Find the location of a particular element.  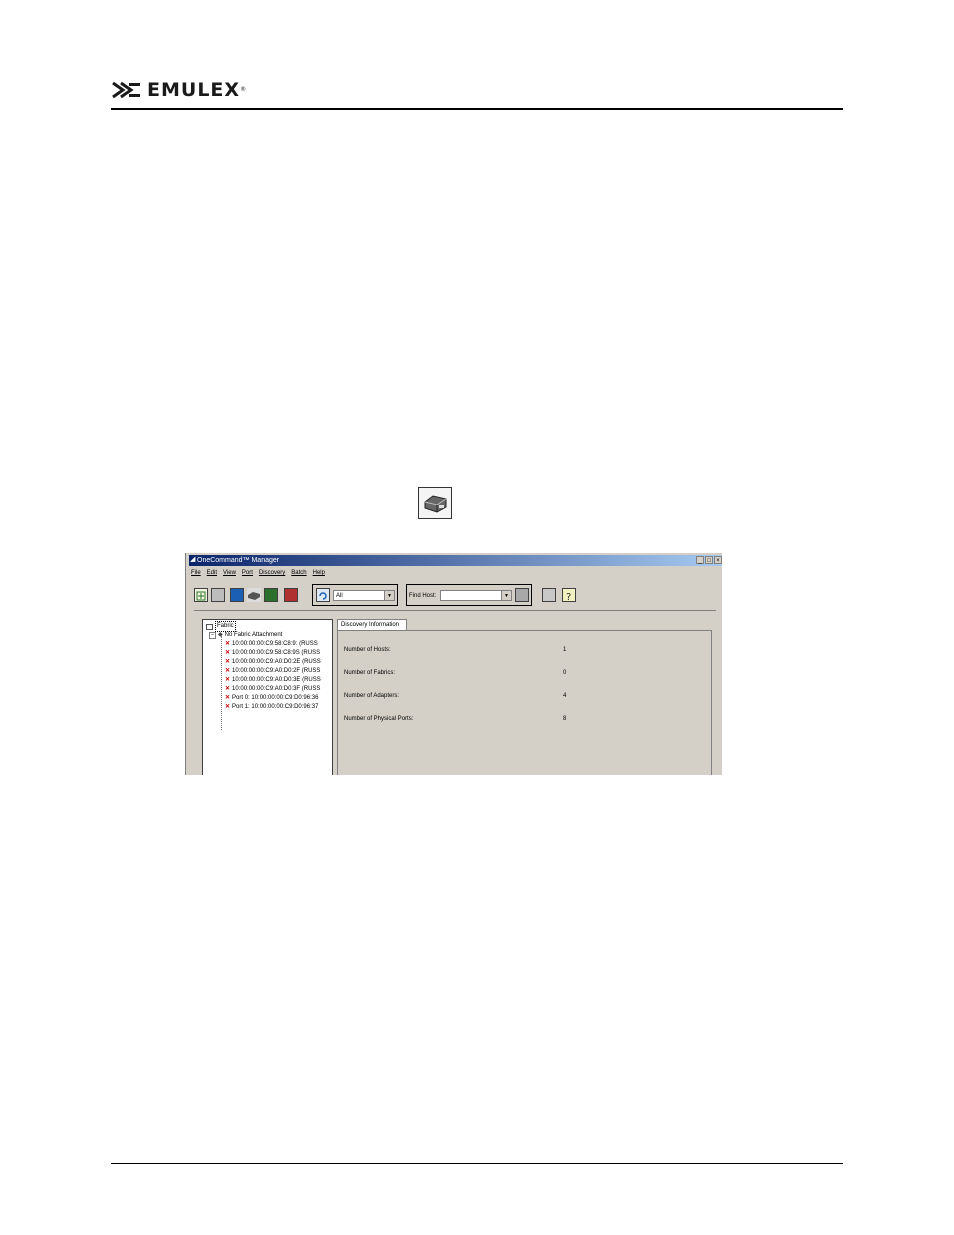

menu-help: Help is located at coordinates (319, 573).